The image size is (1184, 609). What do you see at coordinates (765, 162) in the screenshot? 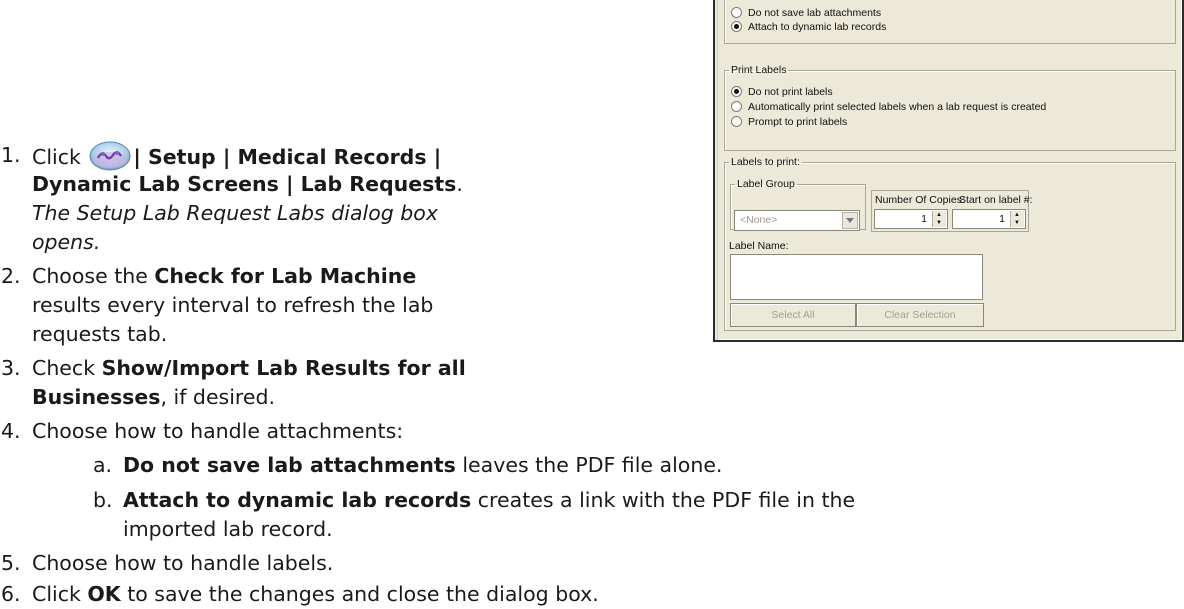
I see `labels-to-print-legend: Labels to print:` at bounding box center [765, 162].